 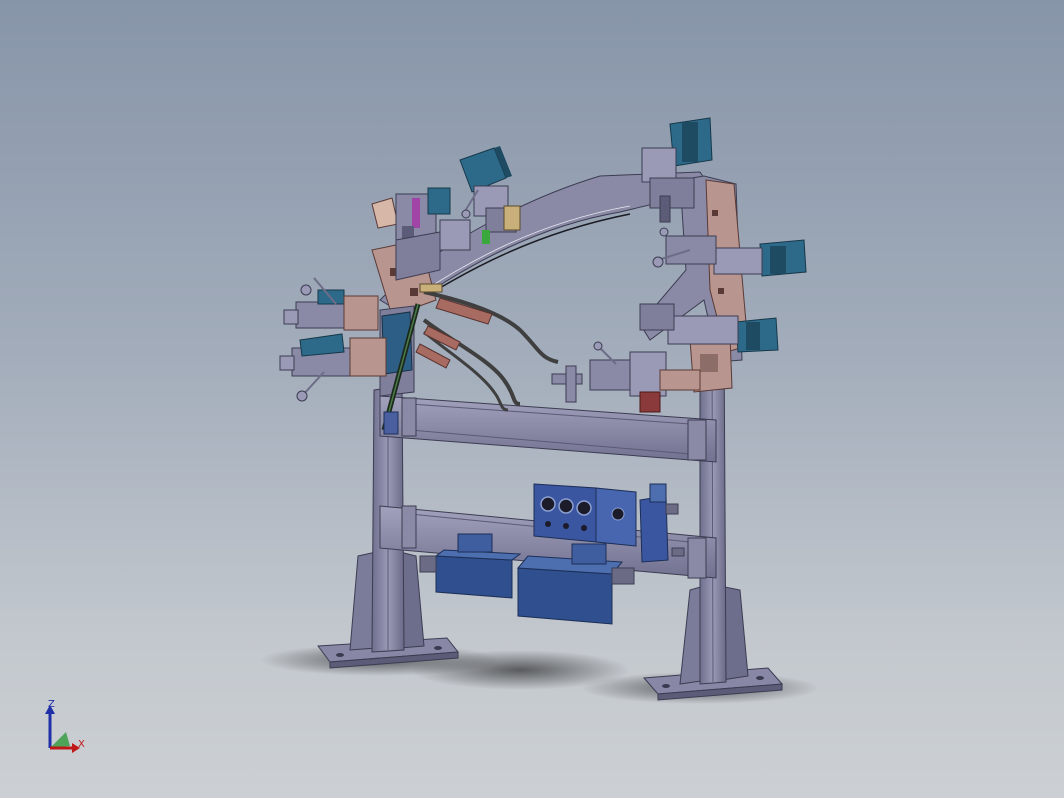 What do you see at coordinates (626, 377) in the screenshot?
I see `center-right-clamp` at bounding box center [626, 377].